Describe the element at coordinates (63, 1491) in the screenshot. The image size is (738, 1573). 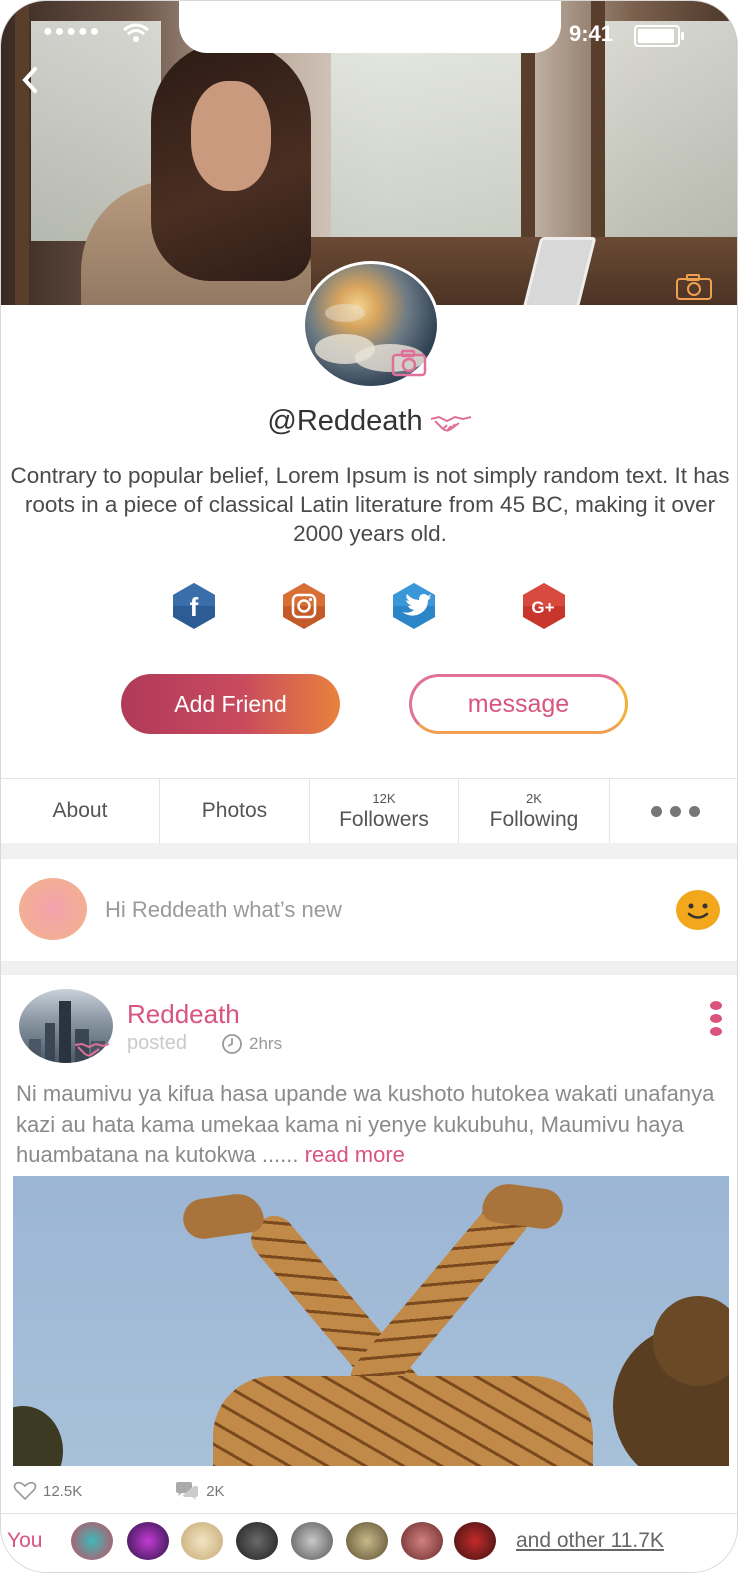
I see `likes-count: 12.5K` at that location.